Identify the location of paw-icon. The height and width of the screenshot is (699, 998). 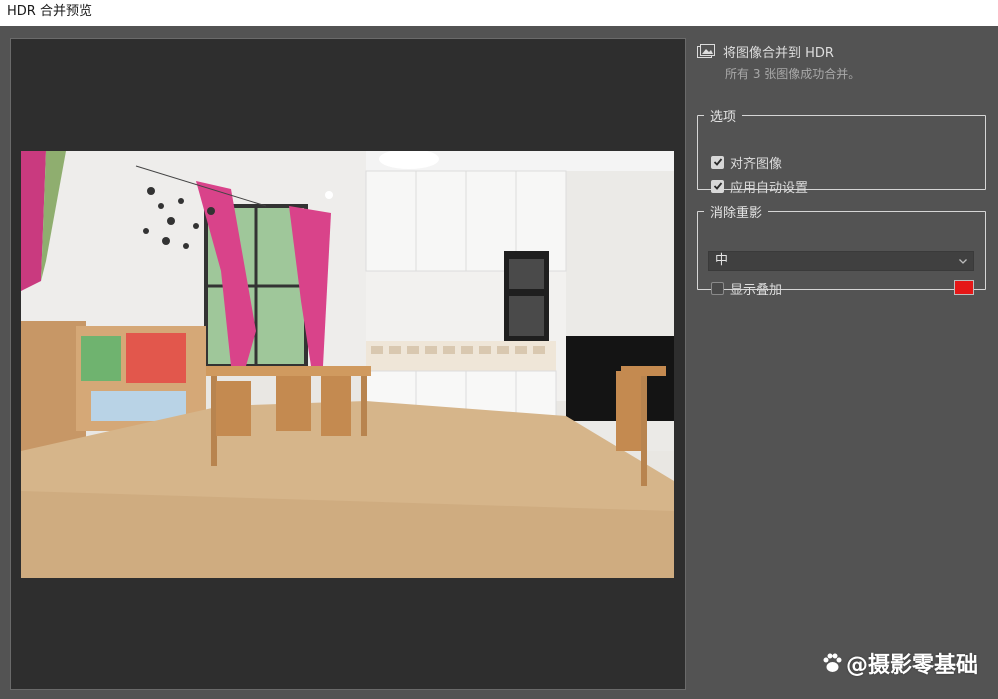
(832, 662).